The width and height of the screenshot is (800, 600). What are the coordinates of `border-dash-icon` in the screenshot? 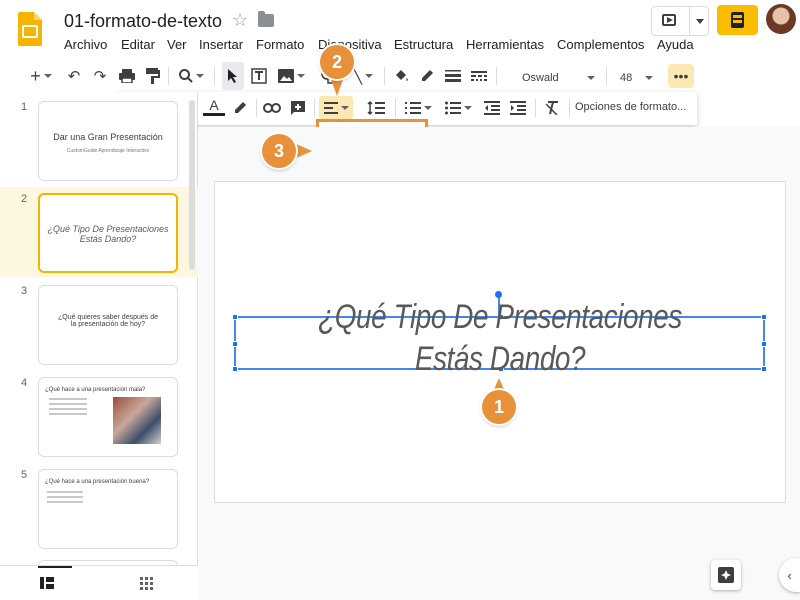 It's located at (479, 76).